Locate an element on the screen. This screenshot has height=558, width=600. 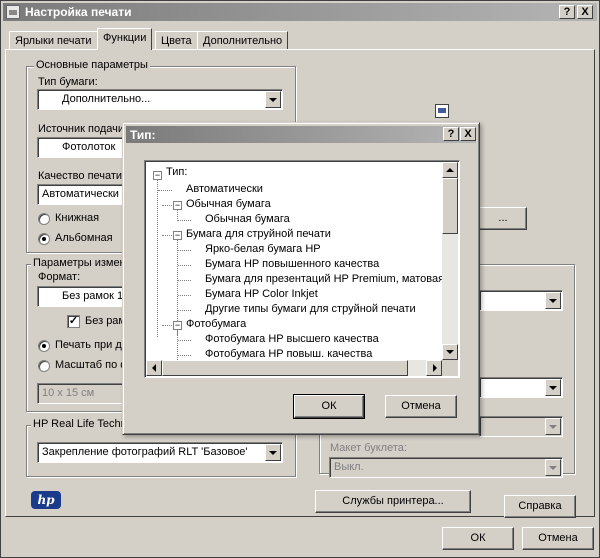
booklet-label: Макет буклета: is located at coordinates (368, 448).